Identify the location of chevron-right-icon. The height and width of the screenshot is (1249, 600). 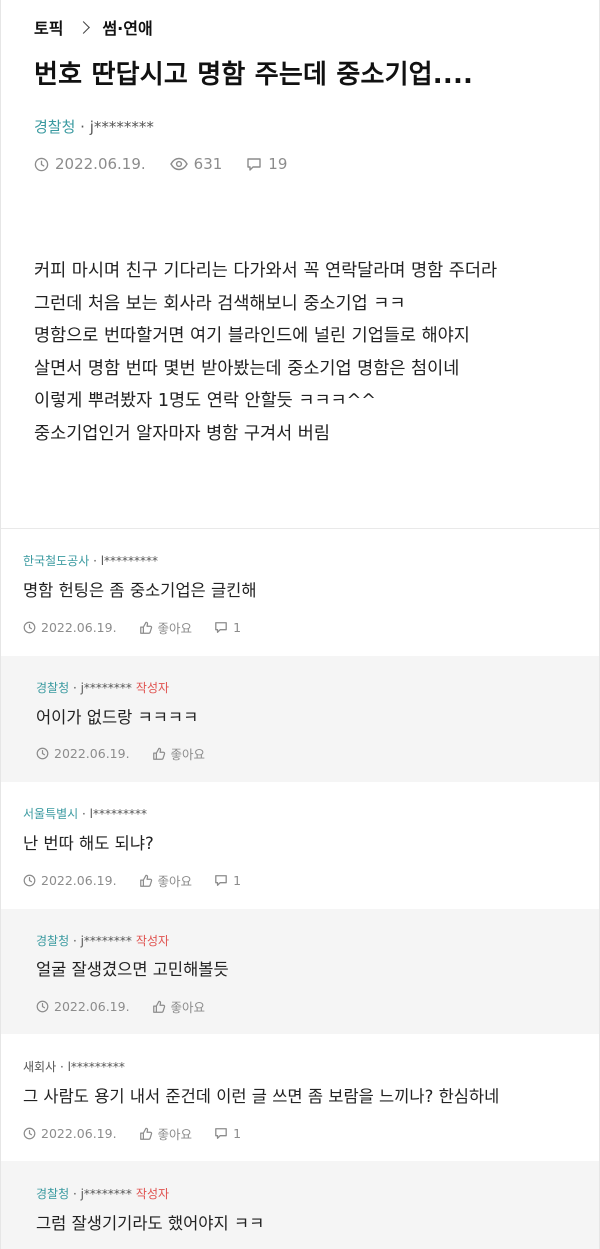
(84, 27).